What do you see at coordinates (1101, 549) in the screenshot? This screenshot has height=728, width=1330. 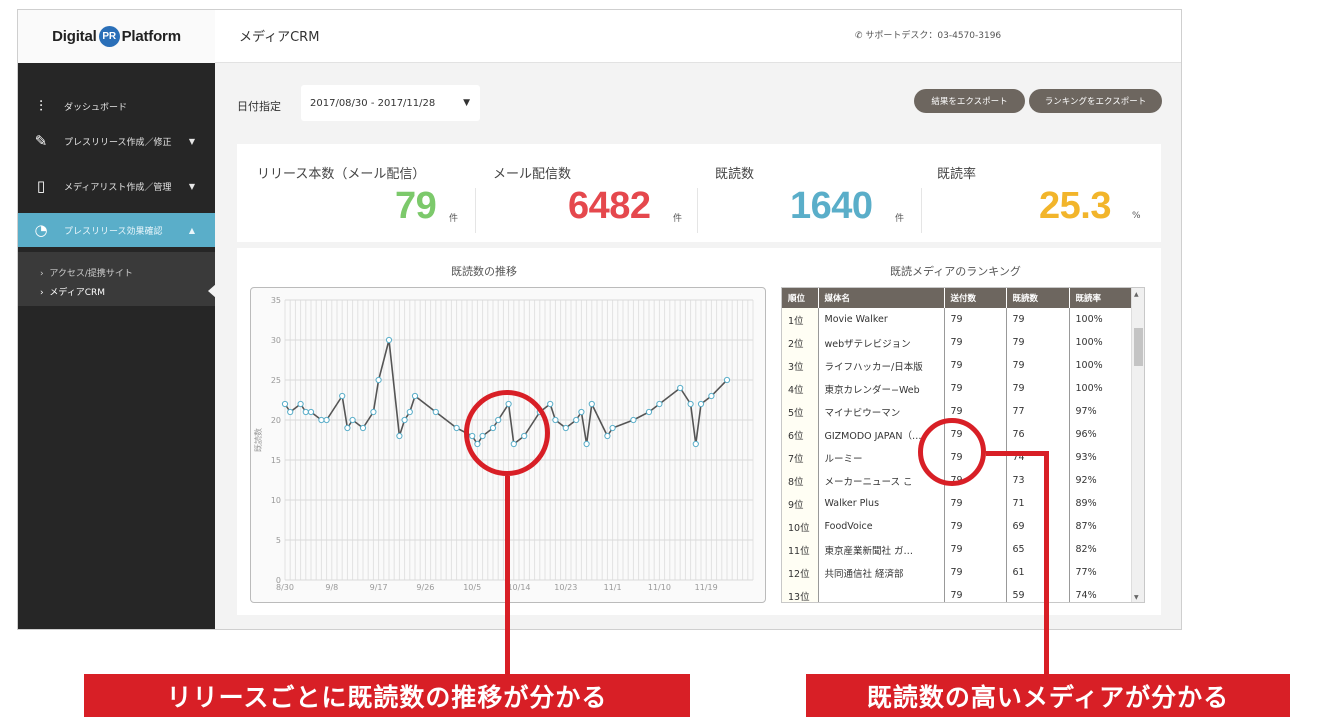 I see `table-cell: 82%` at bounding box center [1101, 549].